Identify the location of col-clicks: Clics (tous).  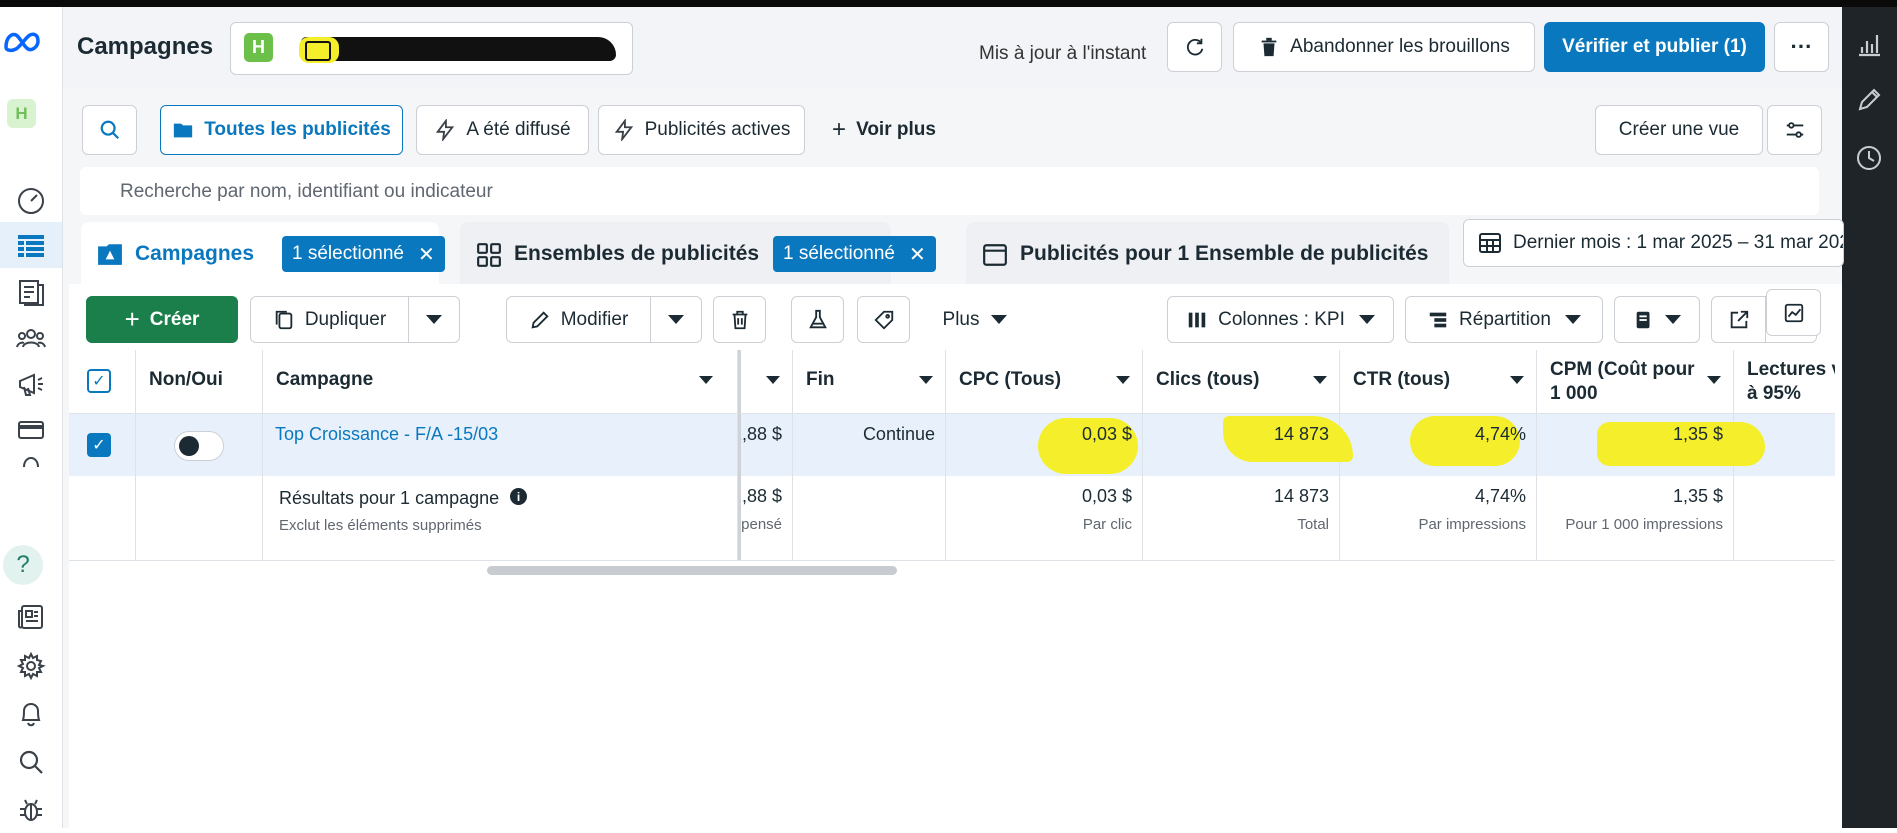
(1241, 382).